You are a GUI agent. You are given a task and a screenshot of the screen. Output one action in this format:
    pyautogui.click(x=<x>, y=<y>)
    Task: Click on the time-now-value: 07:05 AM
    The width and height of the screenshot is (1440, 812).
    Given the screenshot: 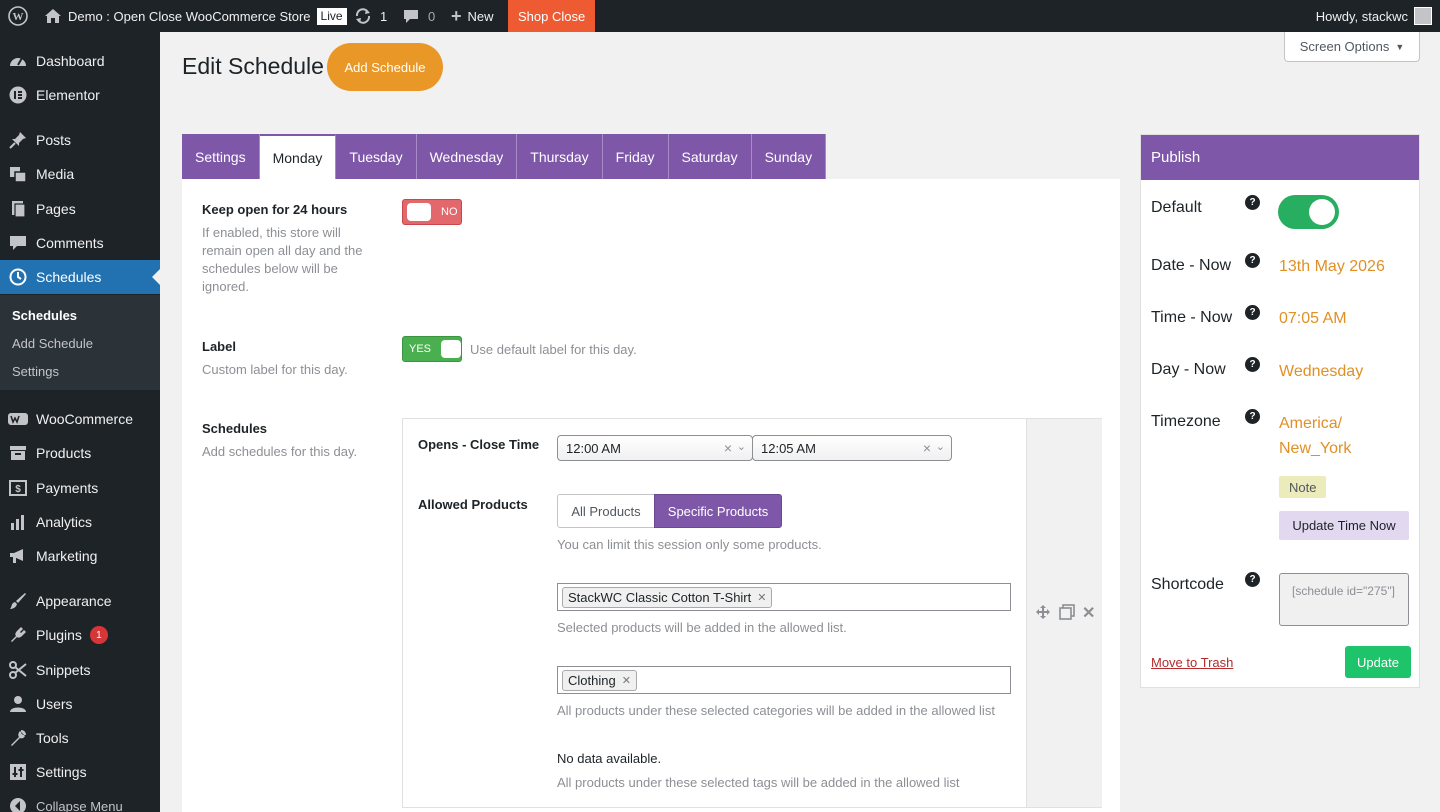 What is the action you would take?
    pyautogui.click(x=1313, y=318)
    